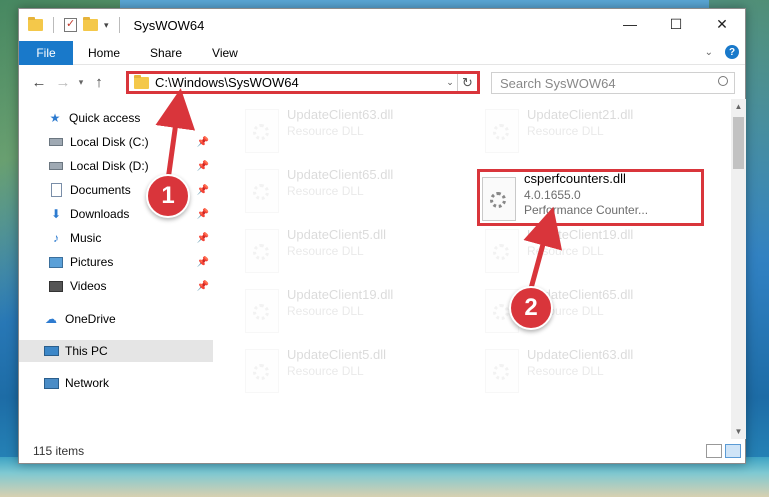 The height and width of the screenshot is (497, 769). I want to click on nav-item-label: Videos, so click(88, 286).